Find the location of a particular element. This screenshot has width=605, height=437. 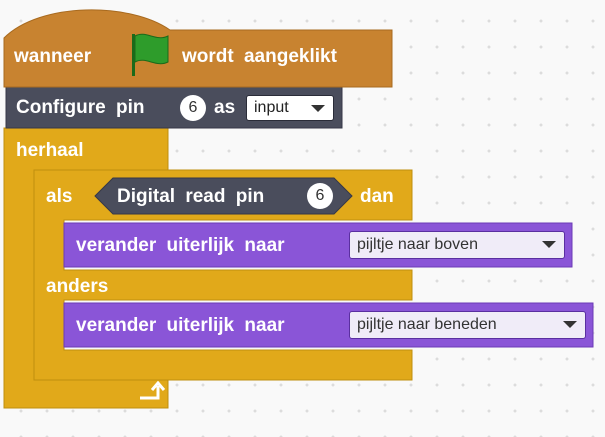

costume-dropdown-2: pijltje naar beneden is located at coordinates (467, 325).